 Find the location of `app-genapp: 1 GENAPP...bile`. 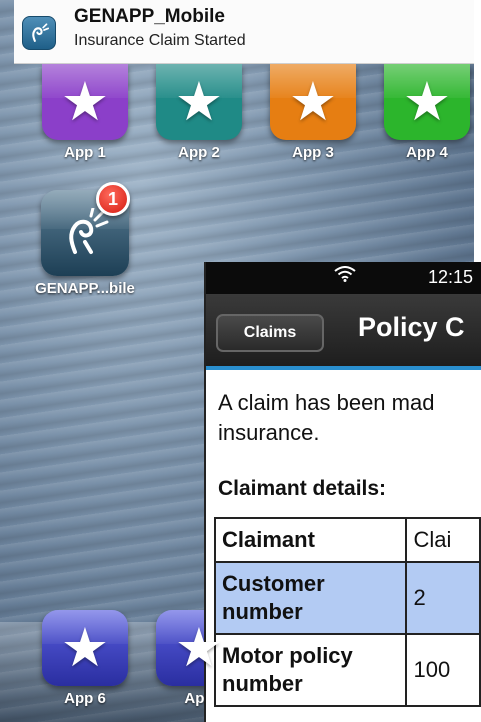

app-genapp: 1 GENAPP...bile is located at coordinates (85, 239).